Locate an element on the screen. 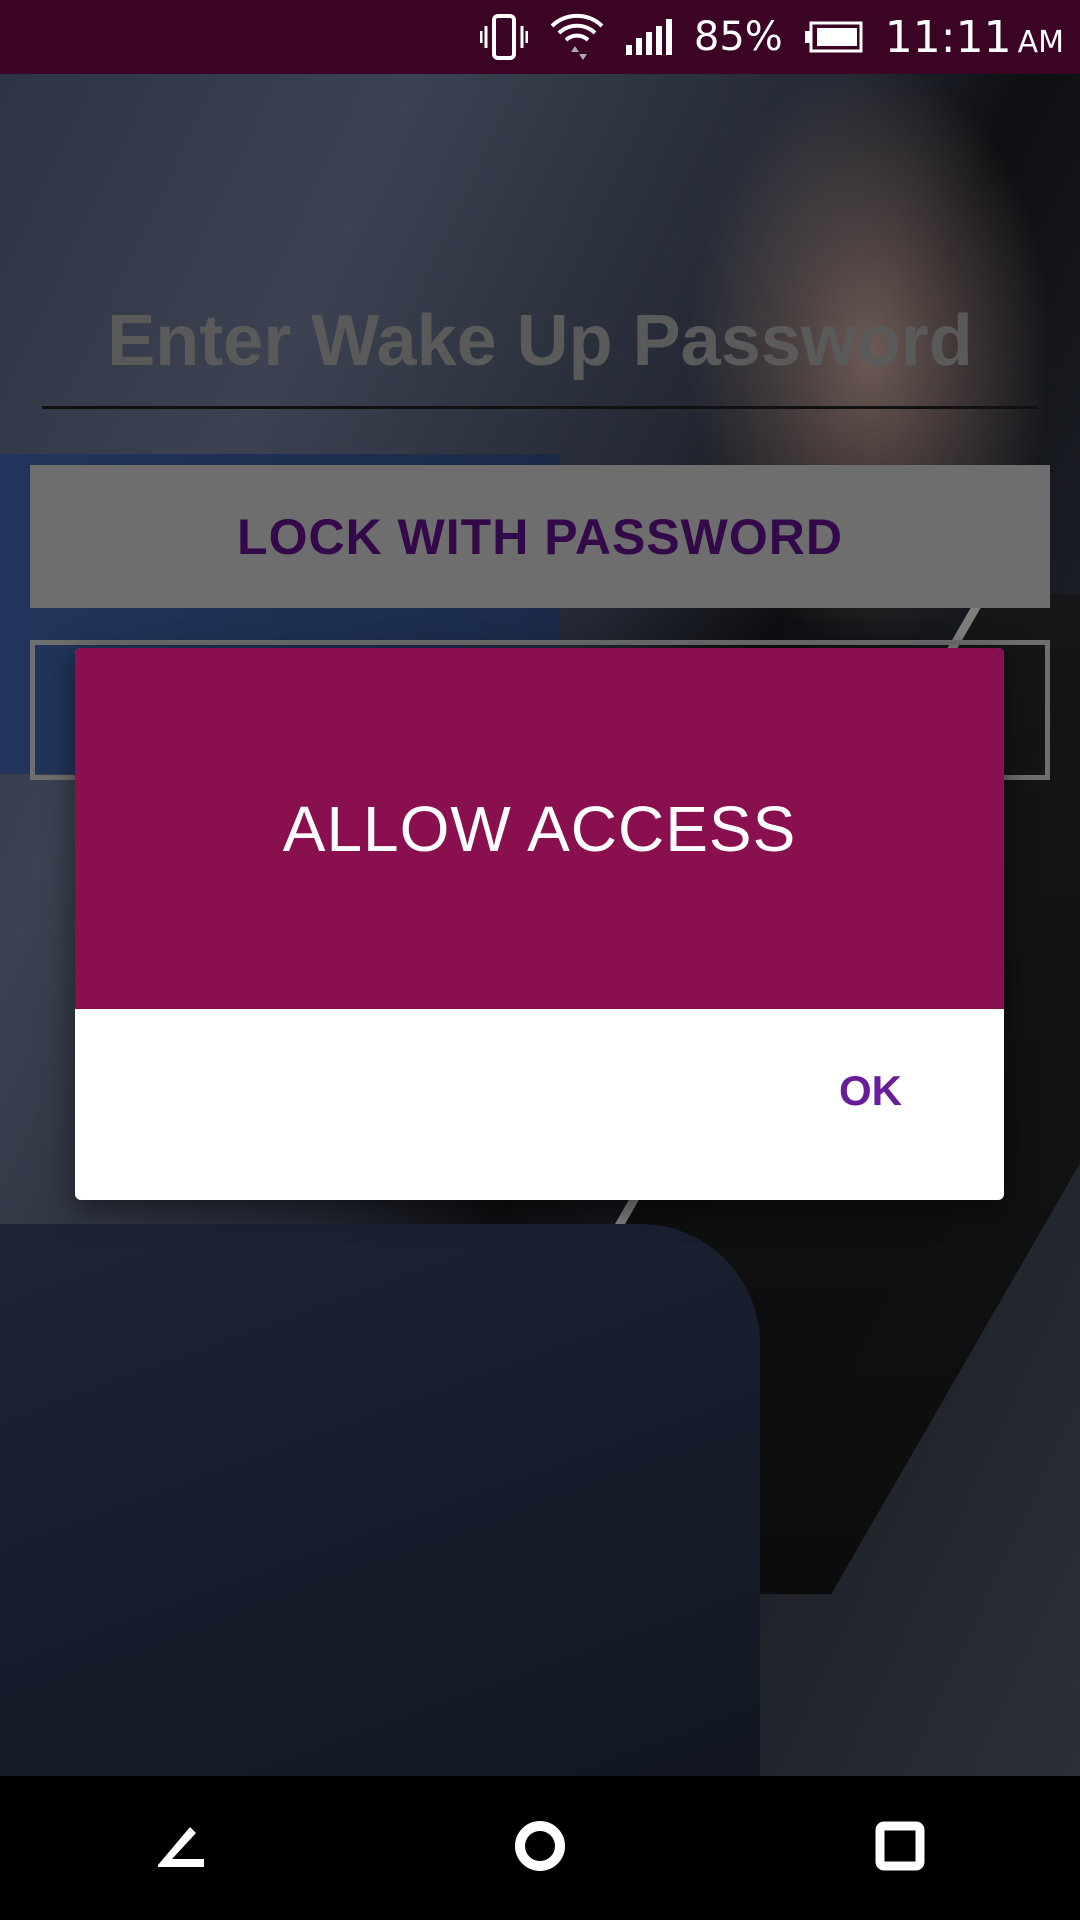 This screenshot has width=1080, height=1920. clock-ampm: AM is located at coordinates (1040, 42).